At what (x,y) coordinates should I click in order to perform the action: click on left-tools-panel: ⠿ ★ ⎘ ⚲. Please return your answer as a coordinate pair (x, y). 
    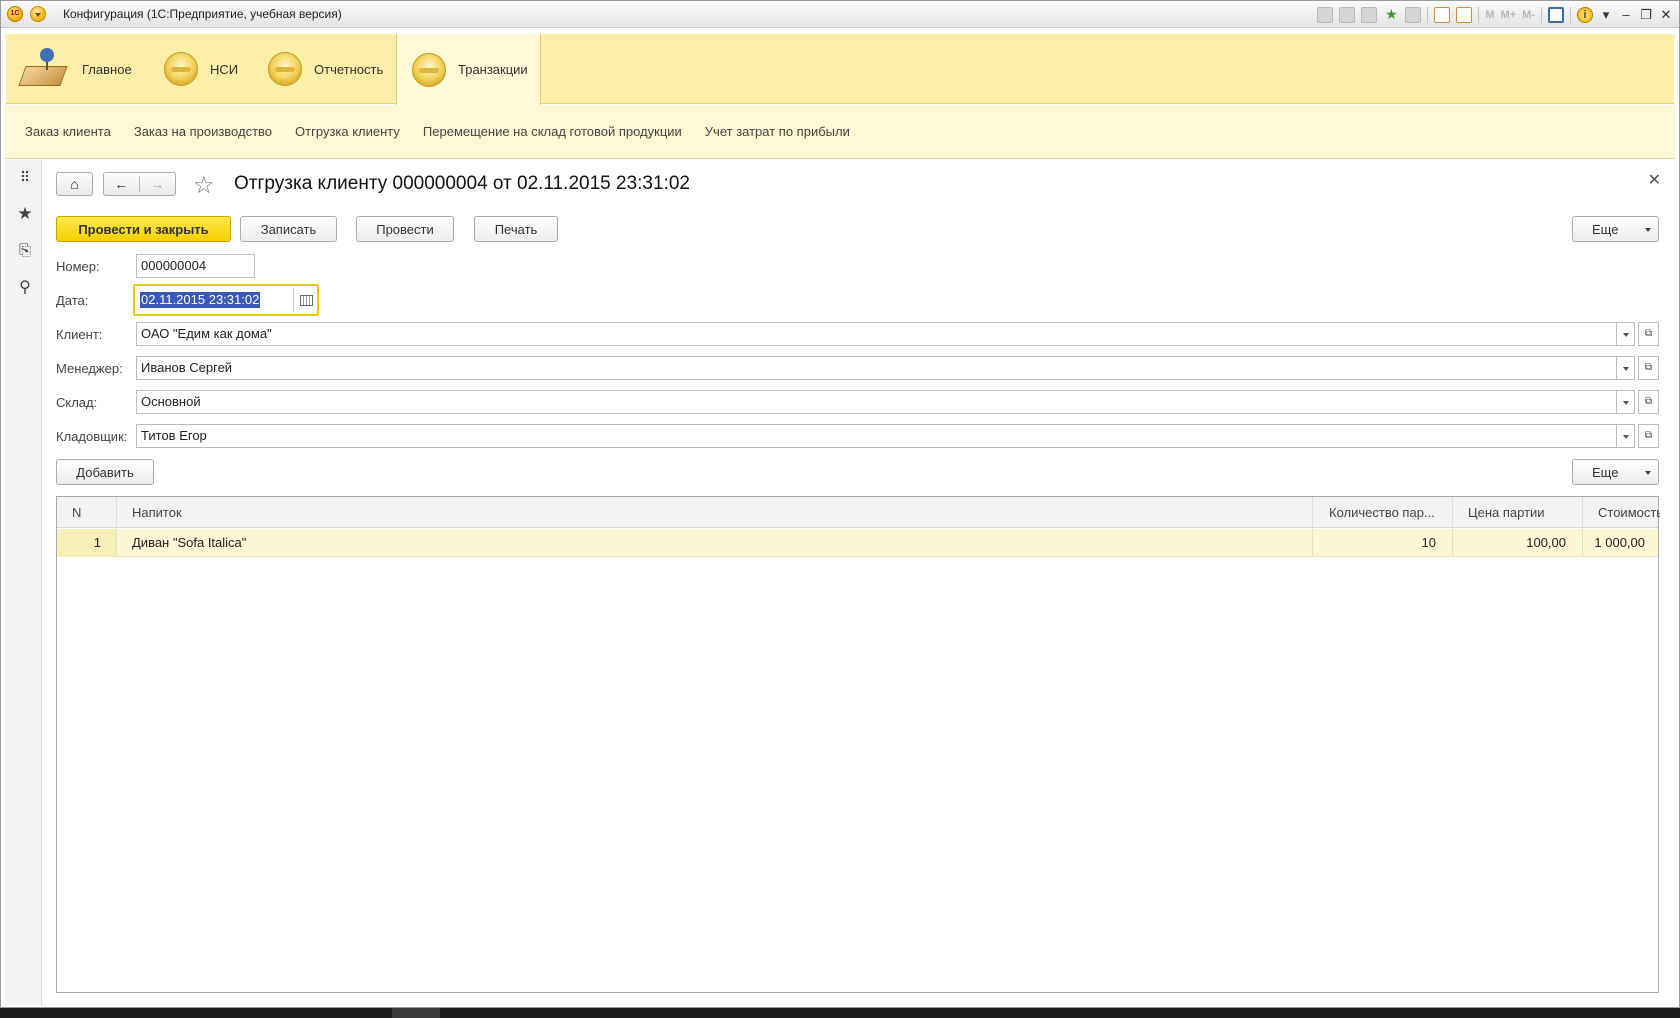
    Looking at the image, I should click on (24, 582).